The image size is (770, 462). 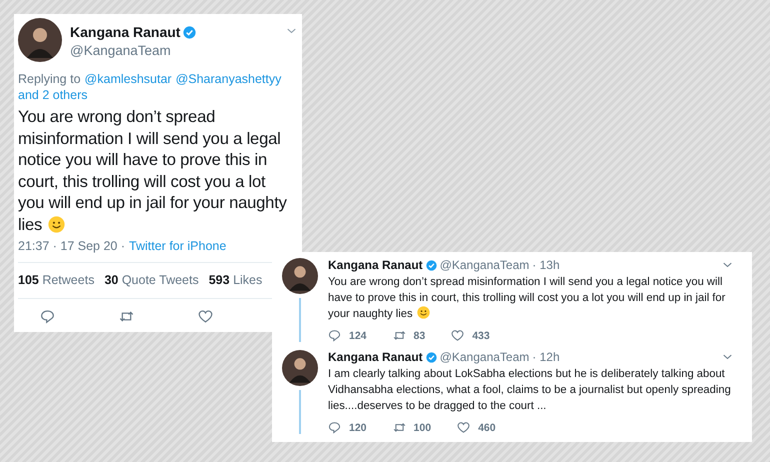 What do you see at coordinates (487, 428) in the screenshot?
I see `like-count: 460` at bounding box center [487, 428].